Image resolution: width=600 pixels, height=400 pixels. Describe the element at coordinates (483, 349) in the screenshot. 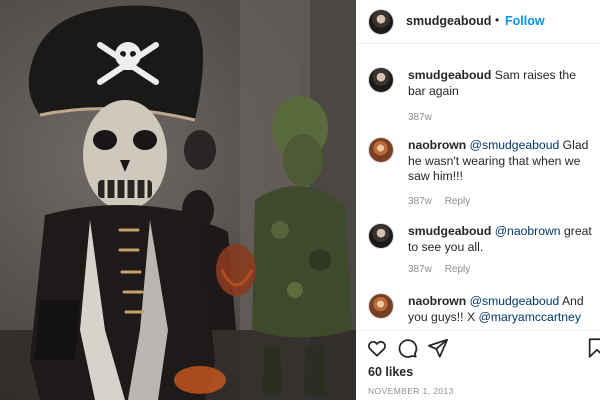

I see `action-bar` at that location.